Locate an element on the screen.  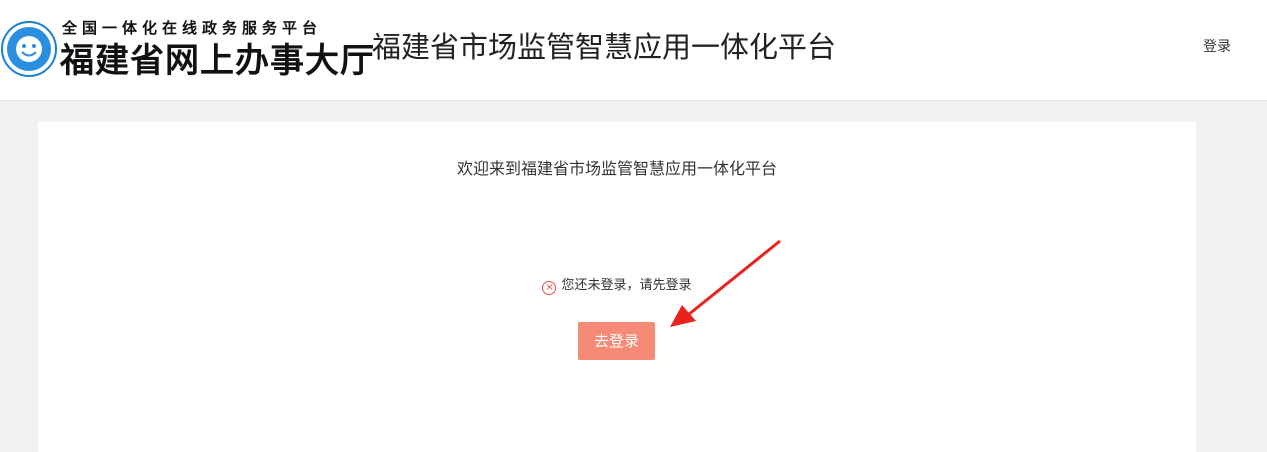
red-arrow-icon is located at coordinates (725, 283).